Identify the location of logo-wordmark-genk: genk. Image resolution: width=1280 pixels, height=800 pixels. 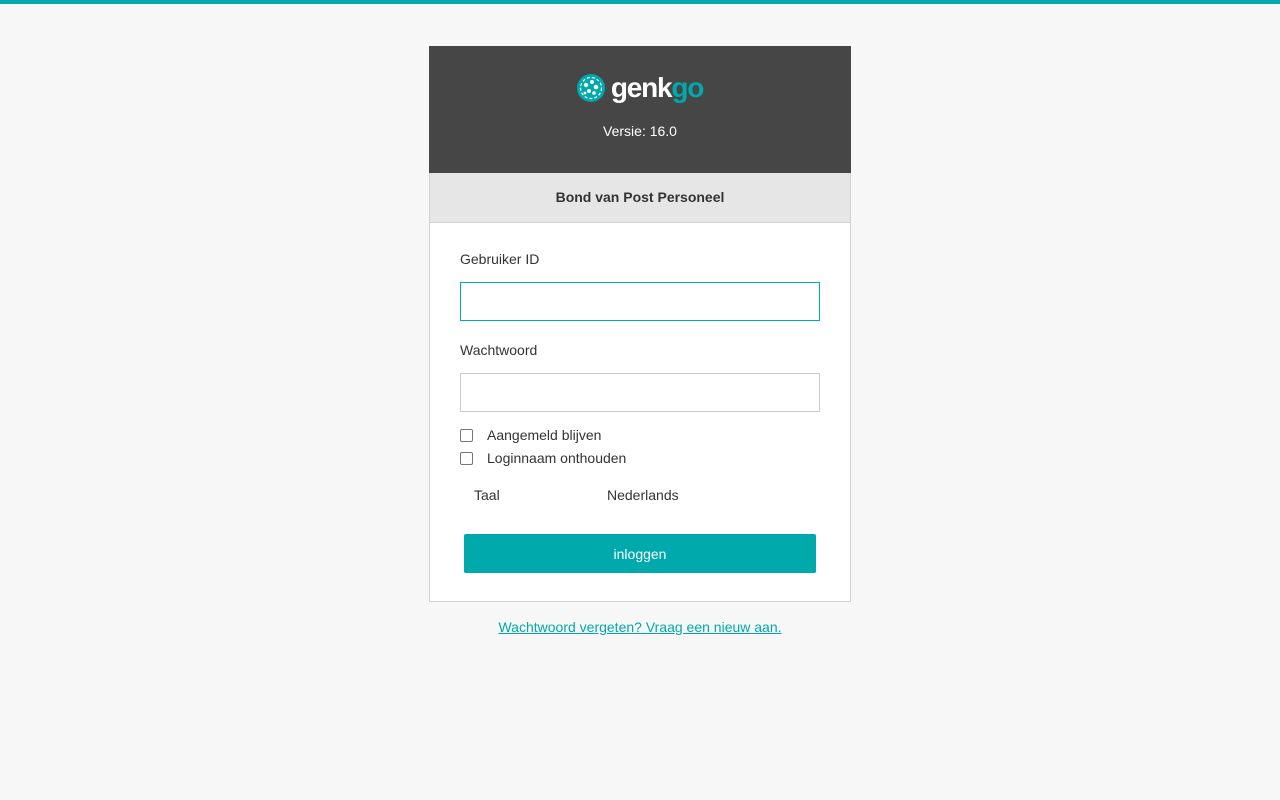
(641, 87).